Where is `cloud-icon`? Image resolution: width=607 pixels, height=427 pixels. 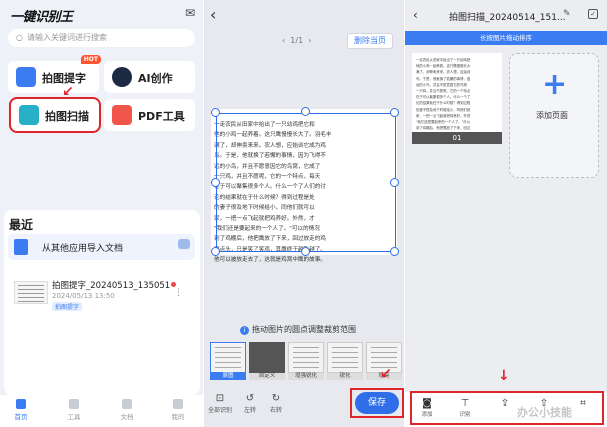 cloud-icon is located at coordinates (184, 244).